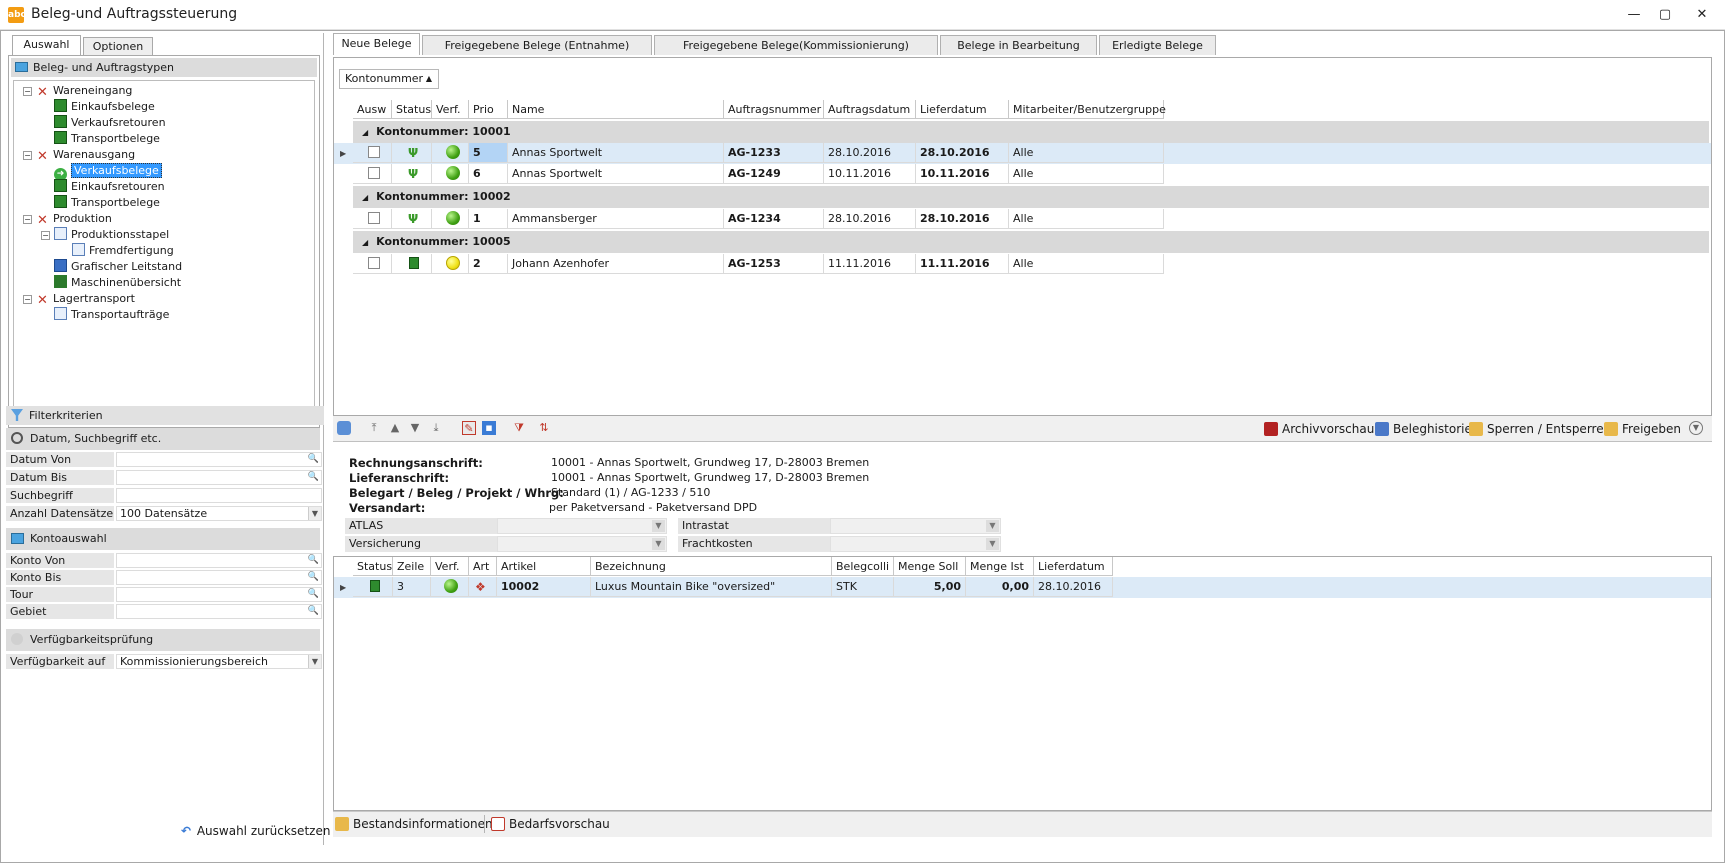 This screenshot has width=1725, height=863. Describe the element at coordinates (163, 539) in the screenshot. I see `group-konto: Kontoauswahl` at that location.